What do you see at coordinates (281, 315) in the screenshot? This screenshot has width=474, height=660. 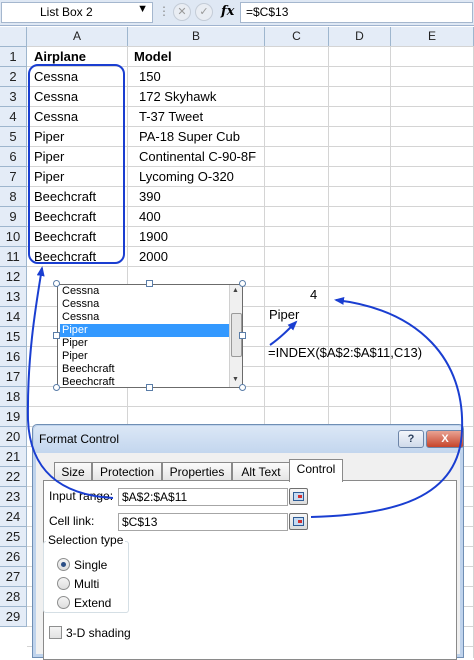 I see `cell-c14-value: Piper` at bounding box center [281, 315].